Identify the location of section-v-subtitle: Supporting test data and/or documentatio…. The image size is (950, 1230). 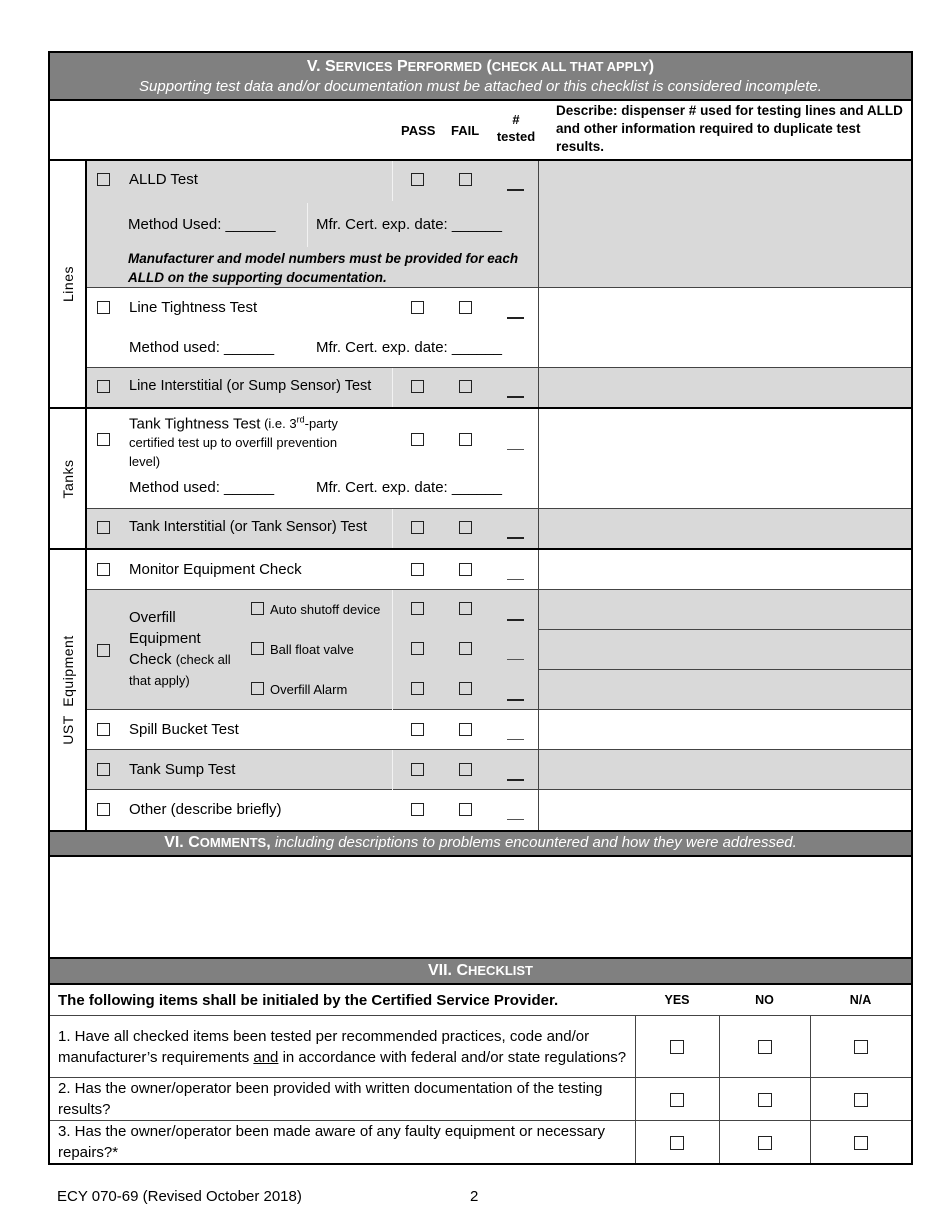
(480, 86).